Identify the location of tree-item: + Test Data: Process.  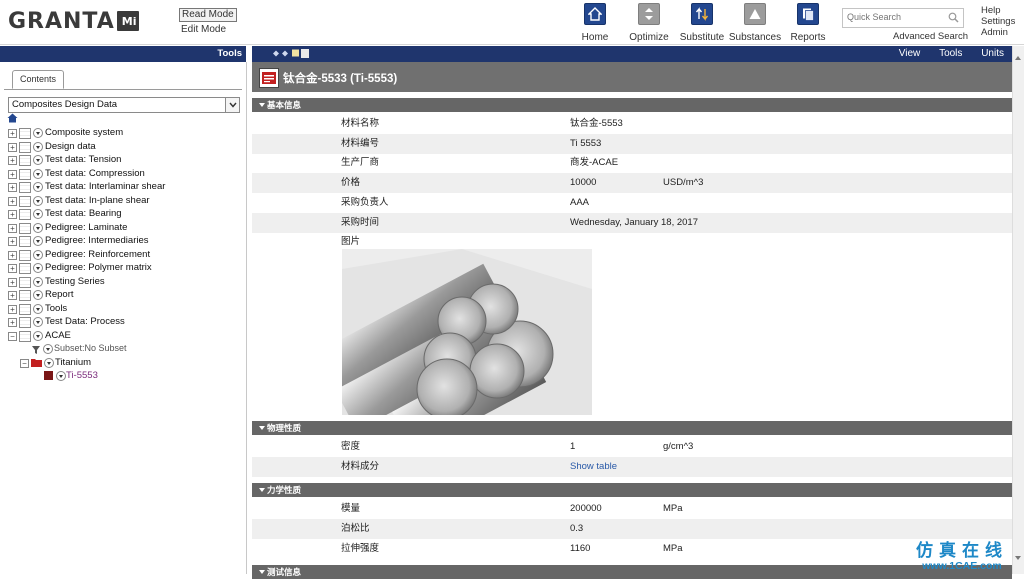
(123, 322).